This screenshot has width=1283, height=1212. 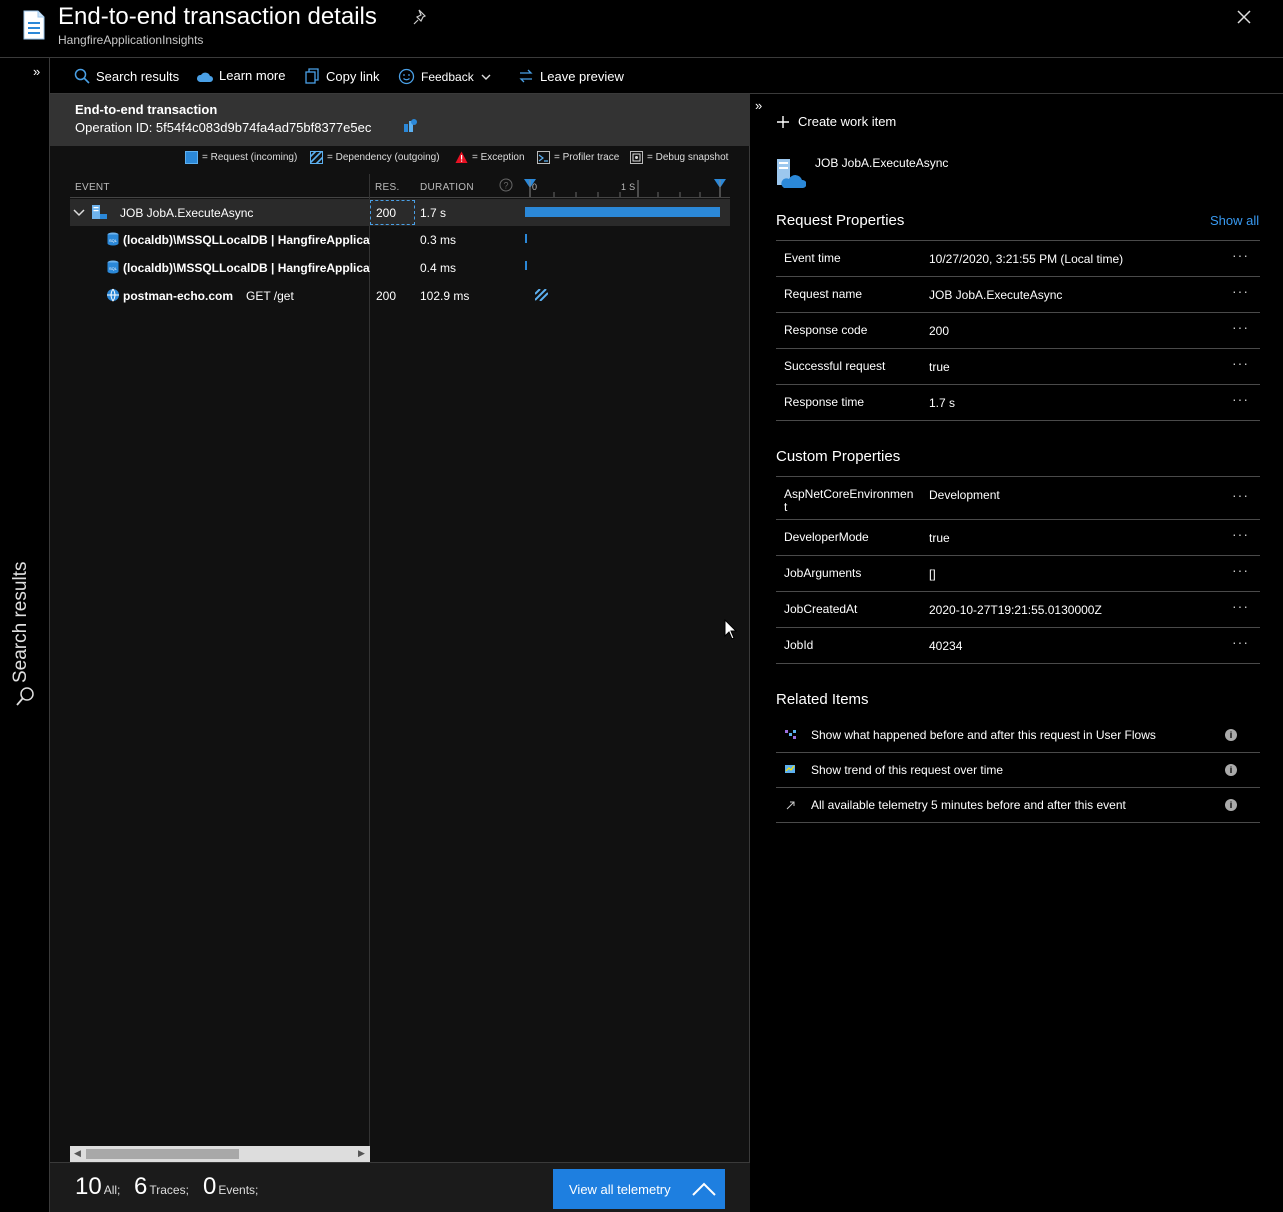 What do you see at coordinates (1018, 574) in the screenshot?
I see `property-row: JobArguments [] ···` at bounding box center [1018, 574].